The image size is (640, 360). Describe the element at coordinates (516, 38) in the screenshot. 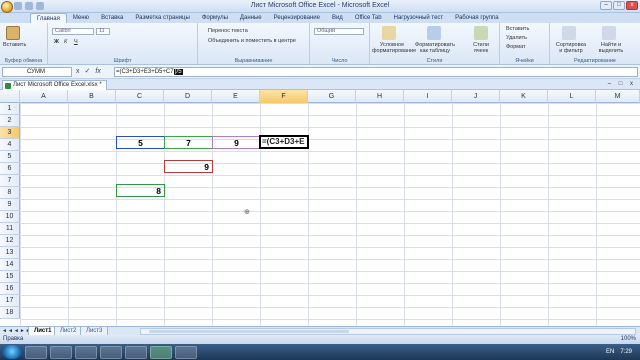

I see `delete-cells-button: Удалить` at that location.